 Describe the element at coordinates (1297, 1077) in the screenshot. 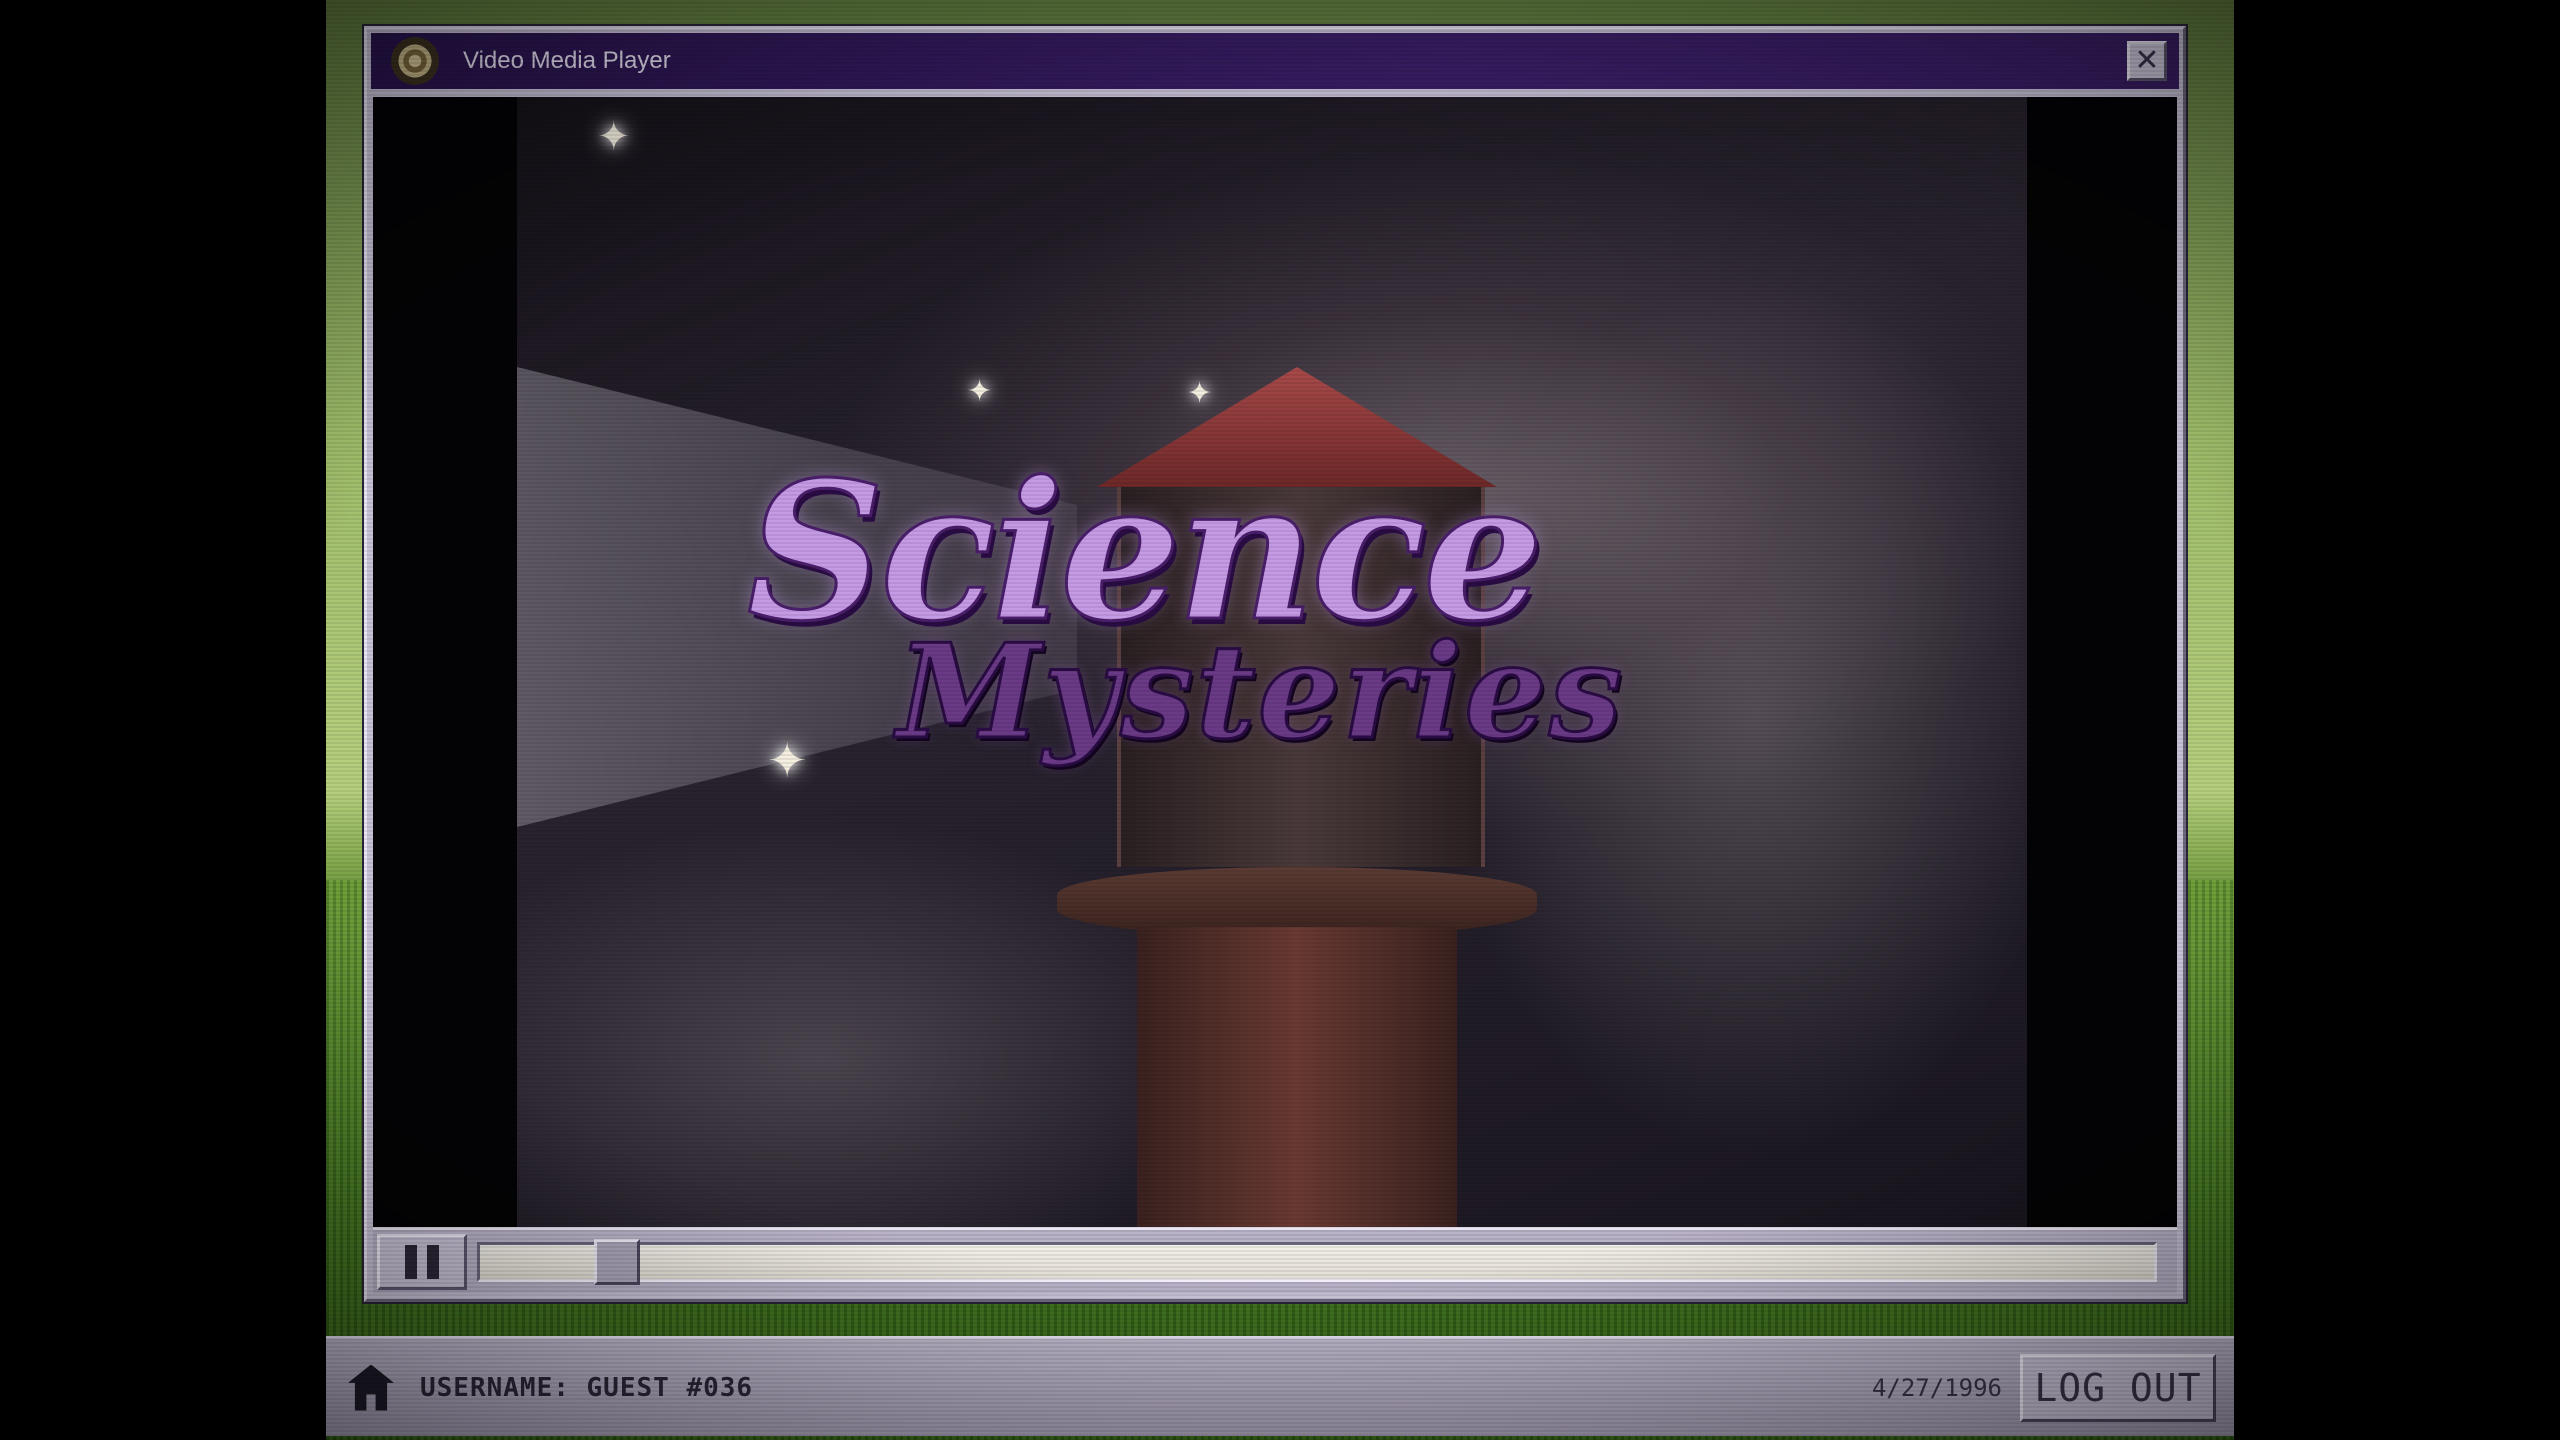

I see `lighthouse-tower` at that location.